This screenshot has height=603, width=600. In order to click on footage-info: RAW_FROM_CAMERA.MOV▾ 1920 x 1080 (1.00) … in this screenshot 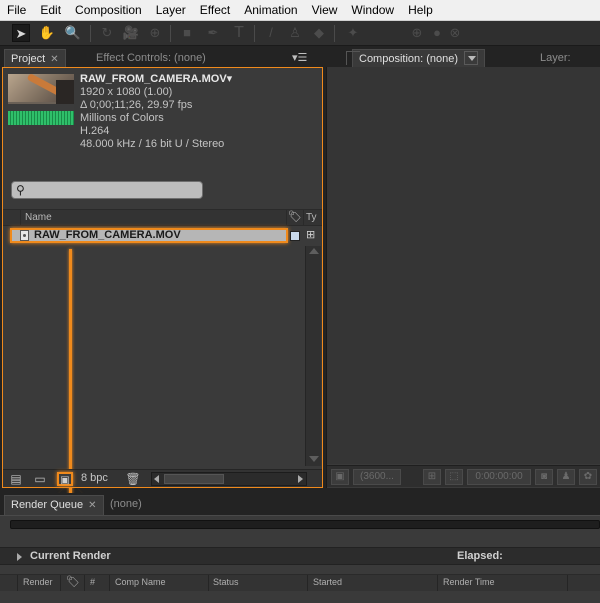, I will do `click(156, 112)`.